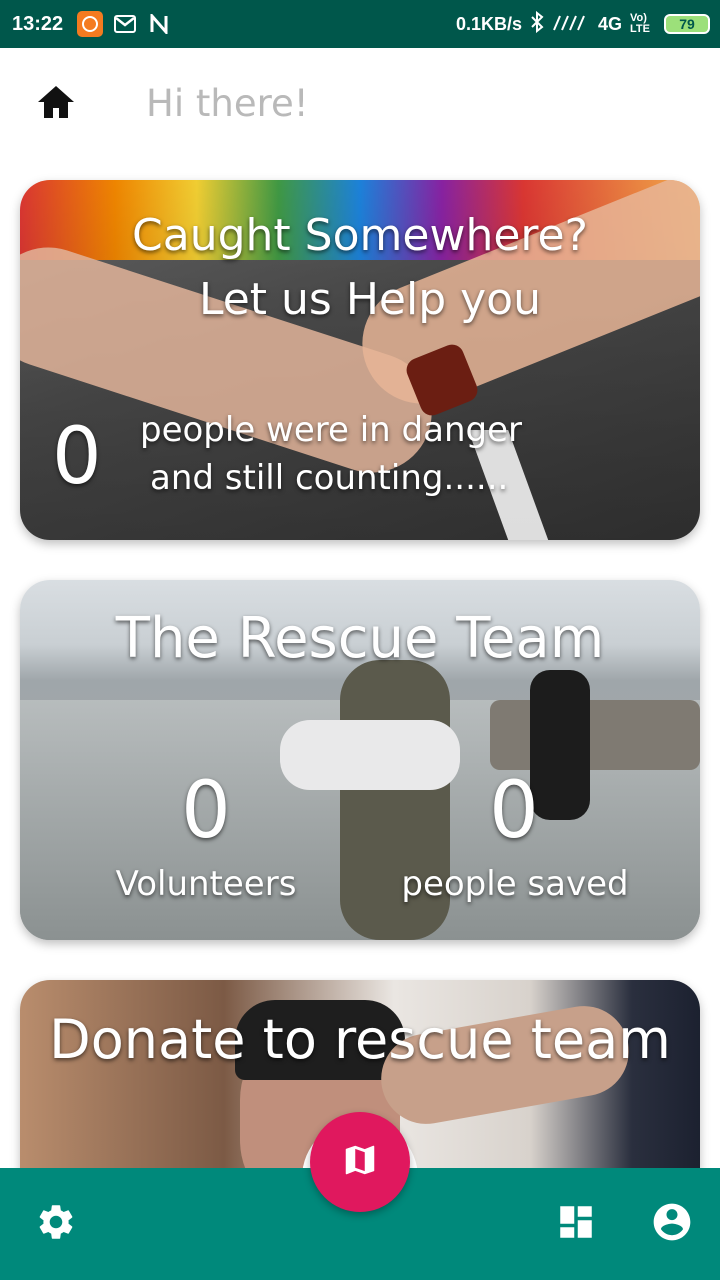  I want to click on n-app-icon, so click(159, 24).